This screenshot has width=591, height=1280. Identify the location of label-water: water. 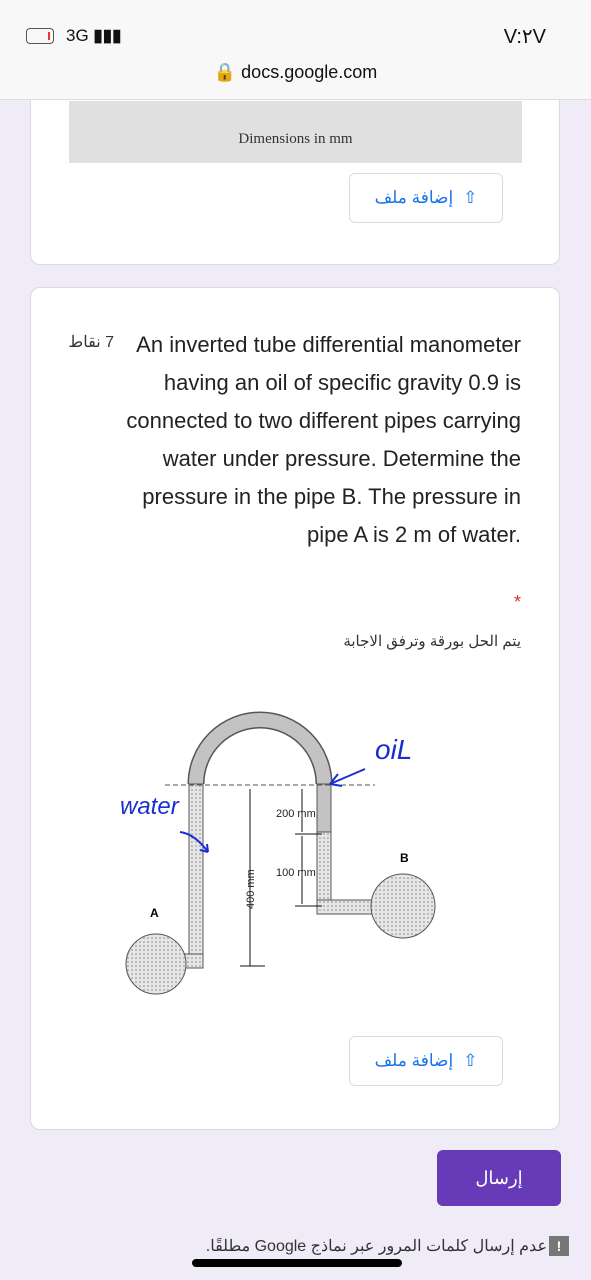
(150, 806).